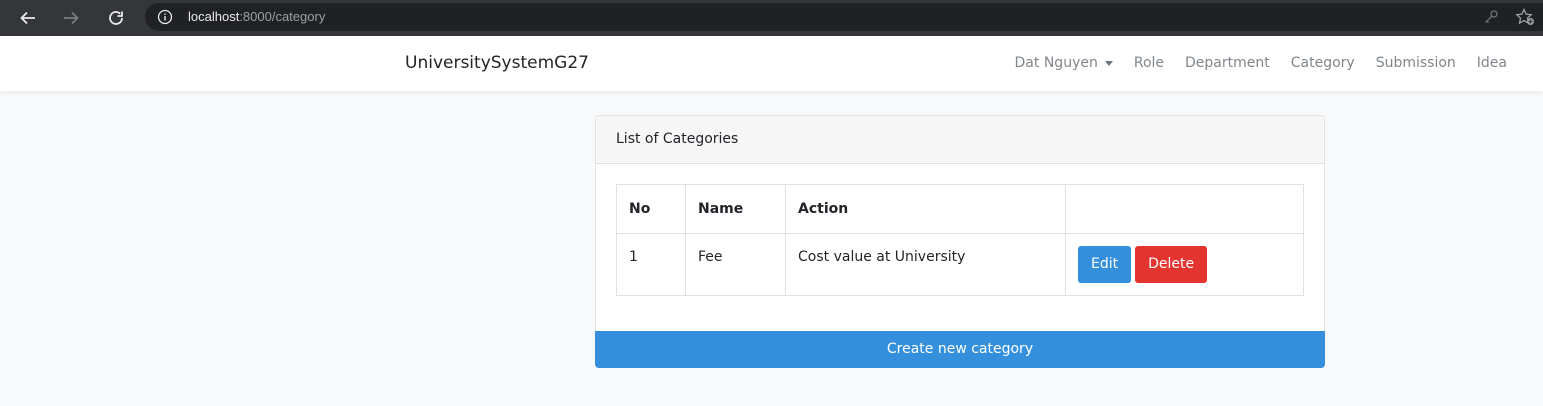 The height and width of the screenshot is (406, 1543). Describe the element at coordinates (960, 349) in the screenshot. I see `create-category-button: Create new category` at that location.